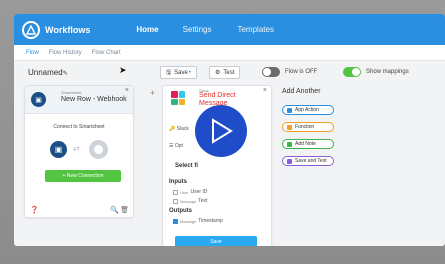  What do you see at coordinates (171, 146) in the screenshot?
I see `settings-icon: ☰` at bounding box center [171, 146].